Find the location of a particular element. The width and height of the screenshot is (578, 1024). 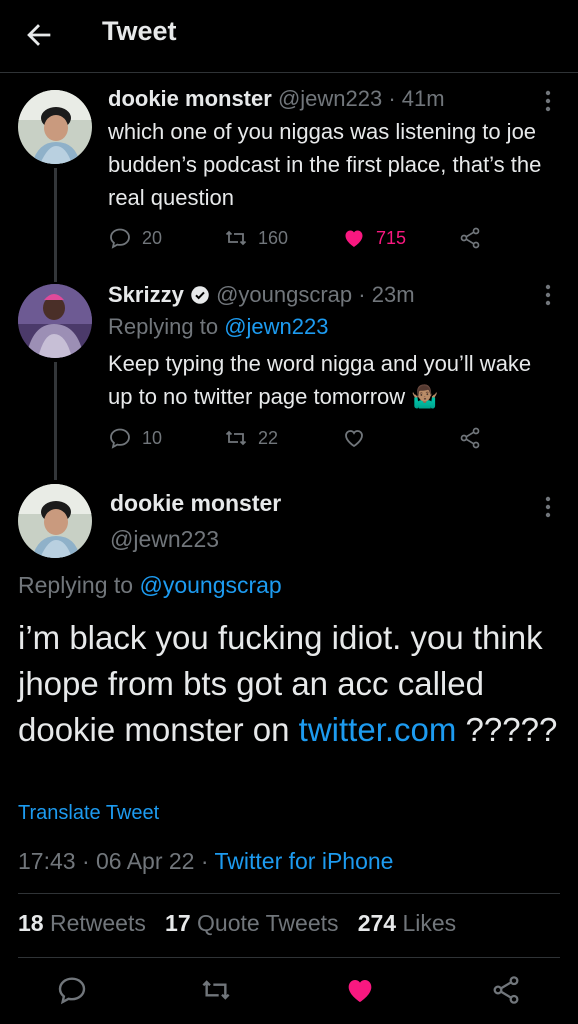

verified-badge-icon is located at coordinates (200, 295).